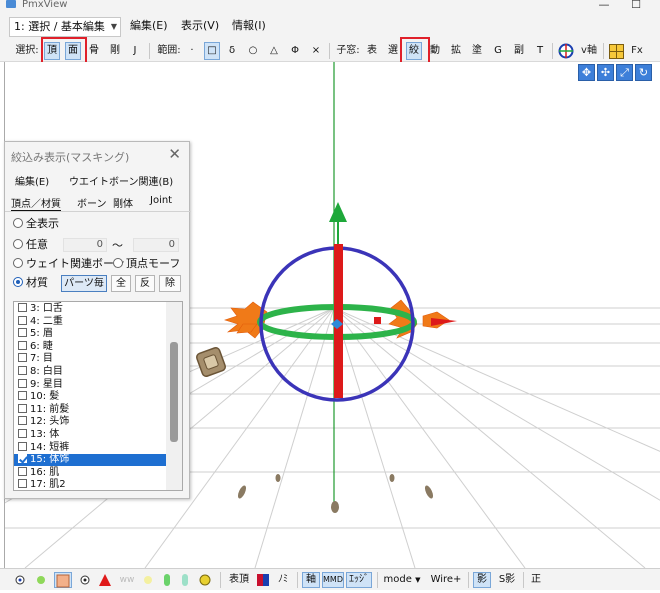 The height and width of the screenshot is (593, 660). What do you see at coordinates (212, 51) in the screenshot?
I see `range-rect-button: □` at bounding box center [212, 51].